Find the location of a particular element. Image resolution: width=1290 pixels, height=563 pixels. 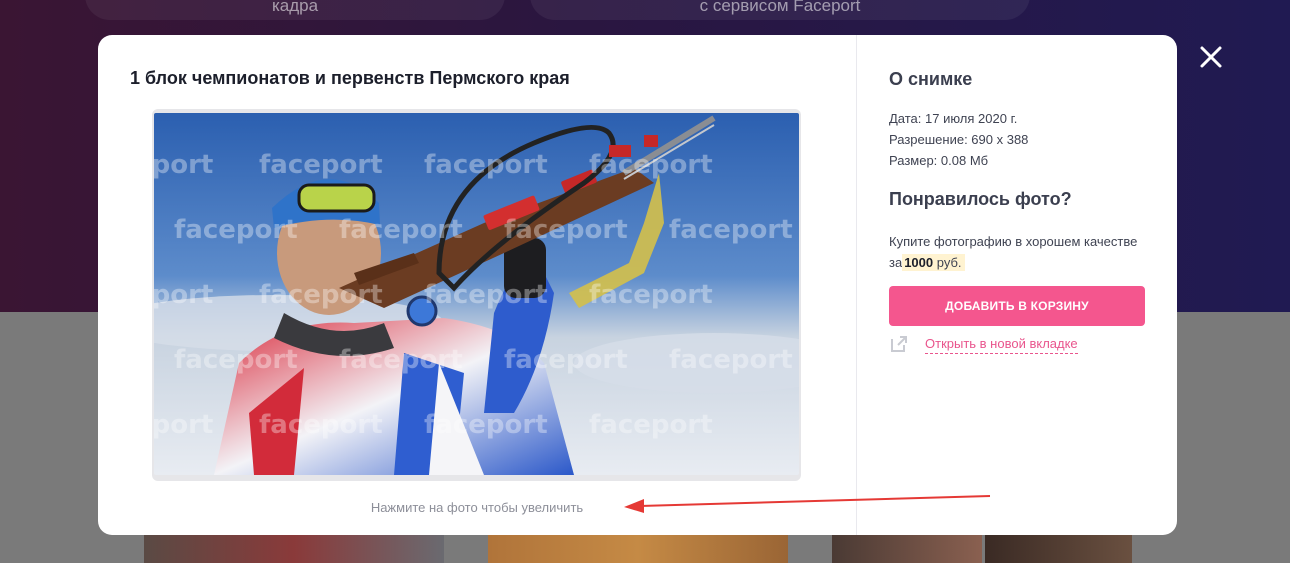

zoom-hint: Нажмите на фото чтобы увеличить is located at coordinates (477, 507).